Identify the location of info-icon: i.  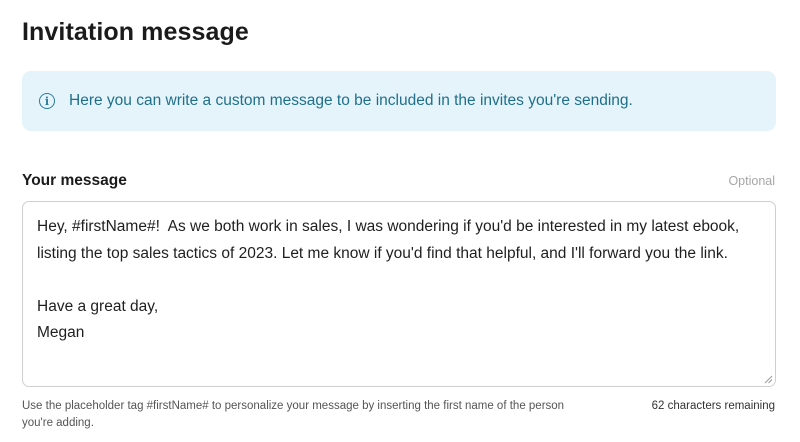
(47, 101).